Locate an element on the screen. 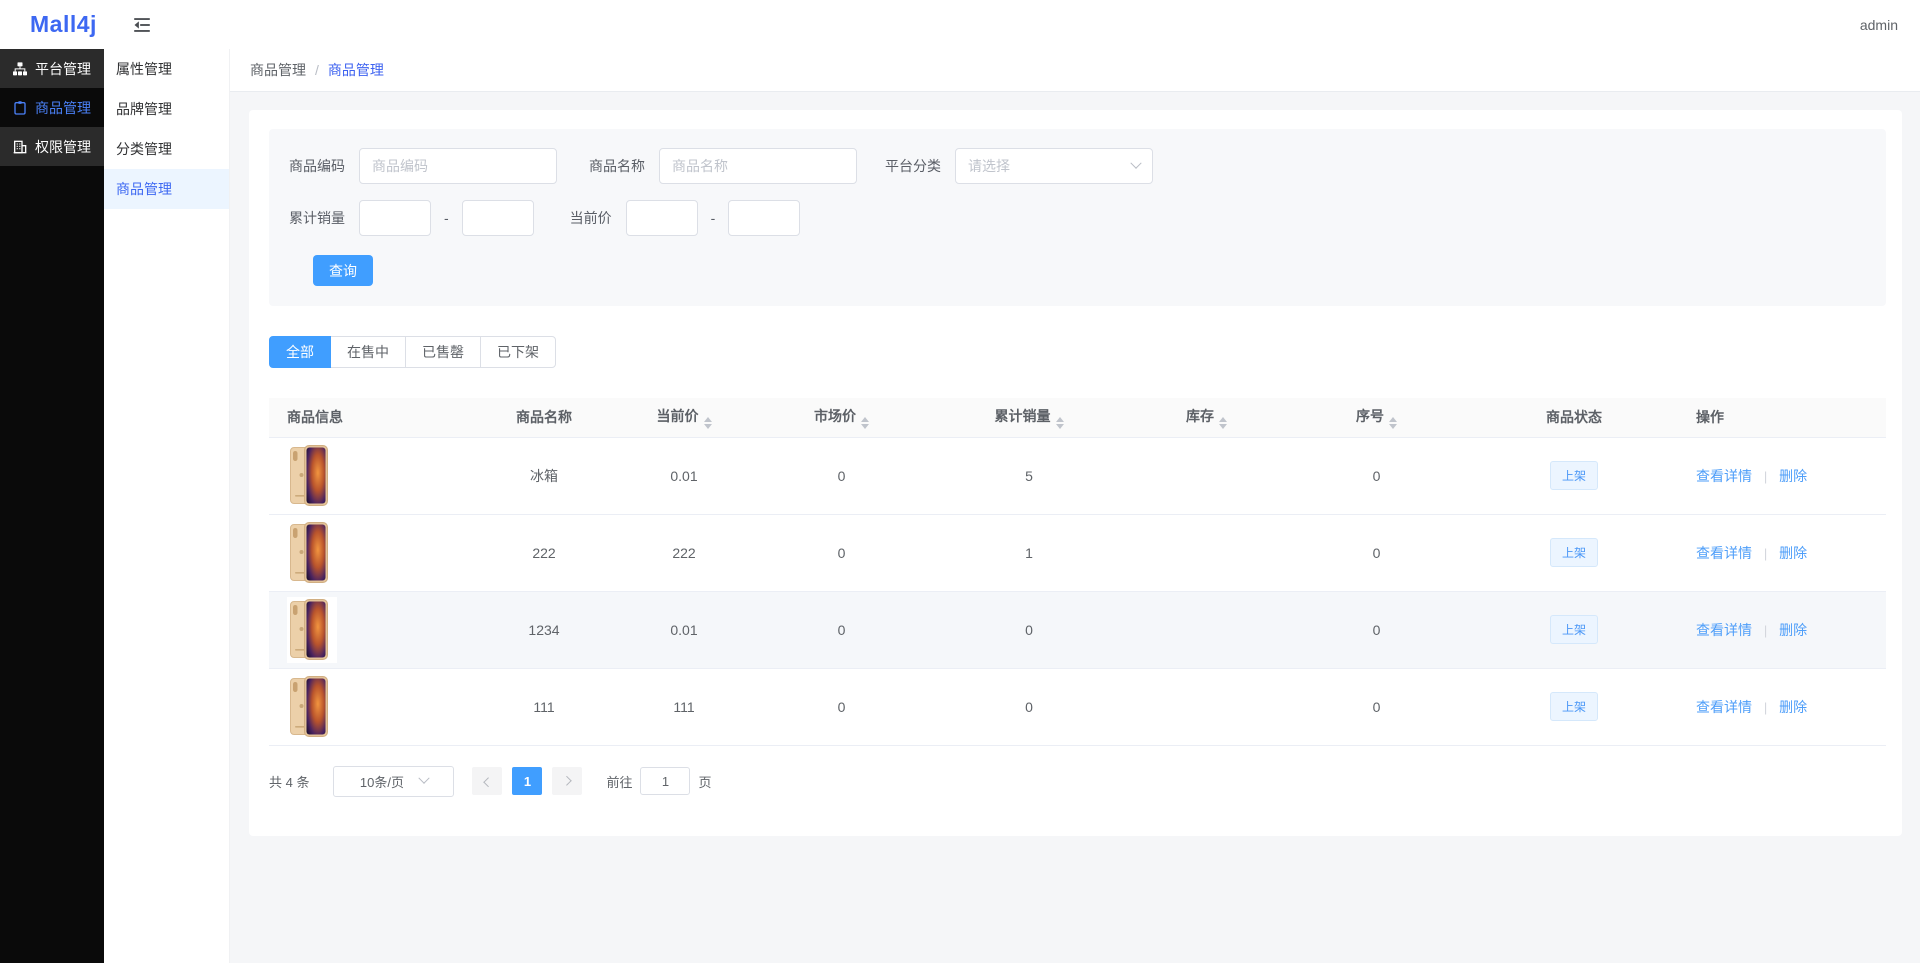  sidebar-item-goods-management: 商品管理 is located at coordinates (52, 107).